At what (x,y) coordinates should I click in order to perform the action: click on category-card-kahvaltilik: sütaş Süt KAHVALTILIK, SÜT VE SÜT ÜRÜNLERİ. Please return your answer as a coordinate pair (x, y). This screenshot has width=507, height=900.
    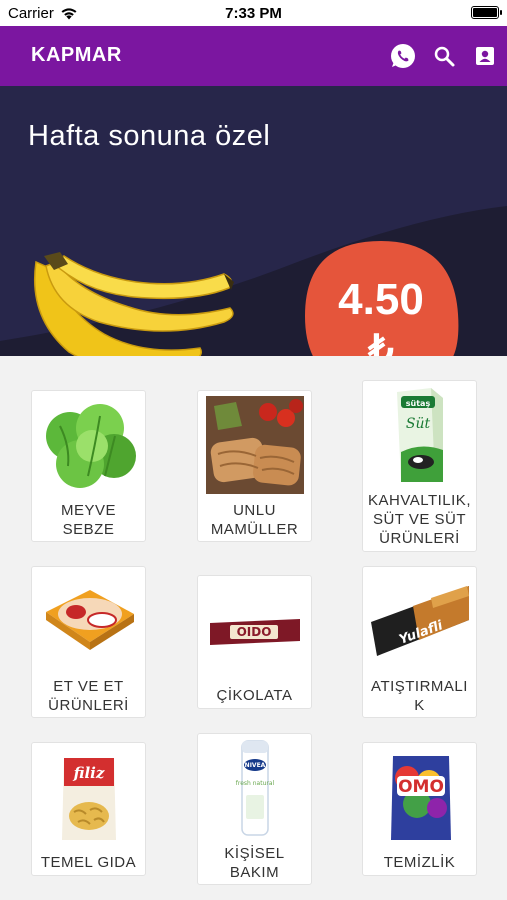
    Looking at the image, I should click on (419, 466).